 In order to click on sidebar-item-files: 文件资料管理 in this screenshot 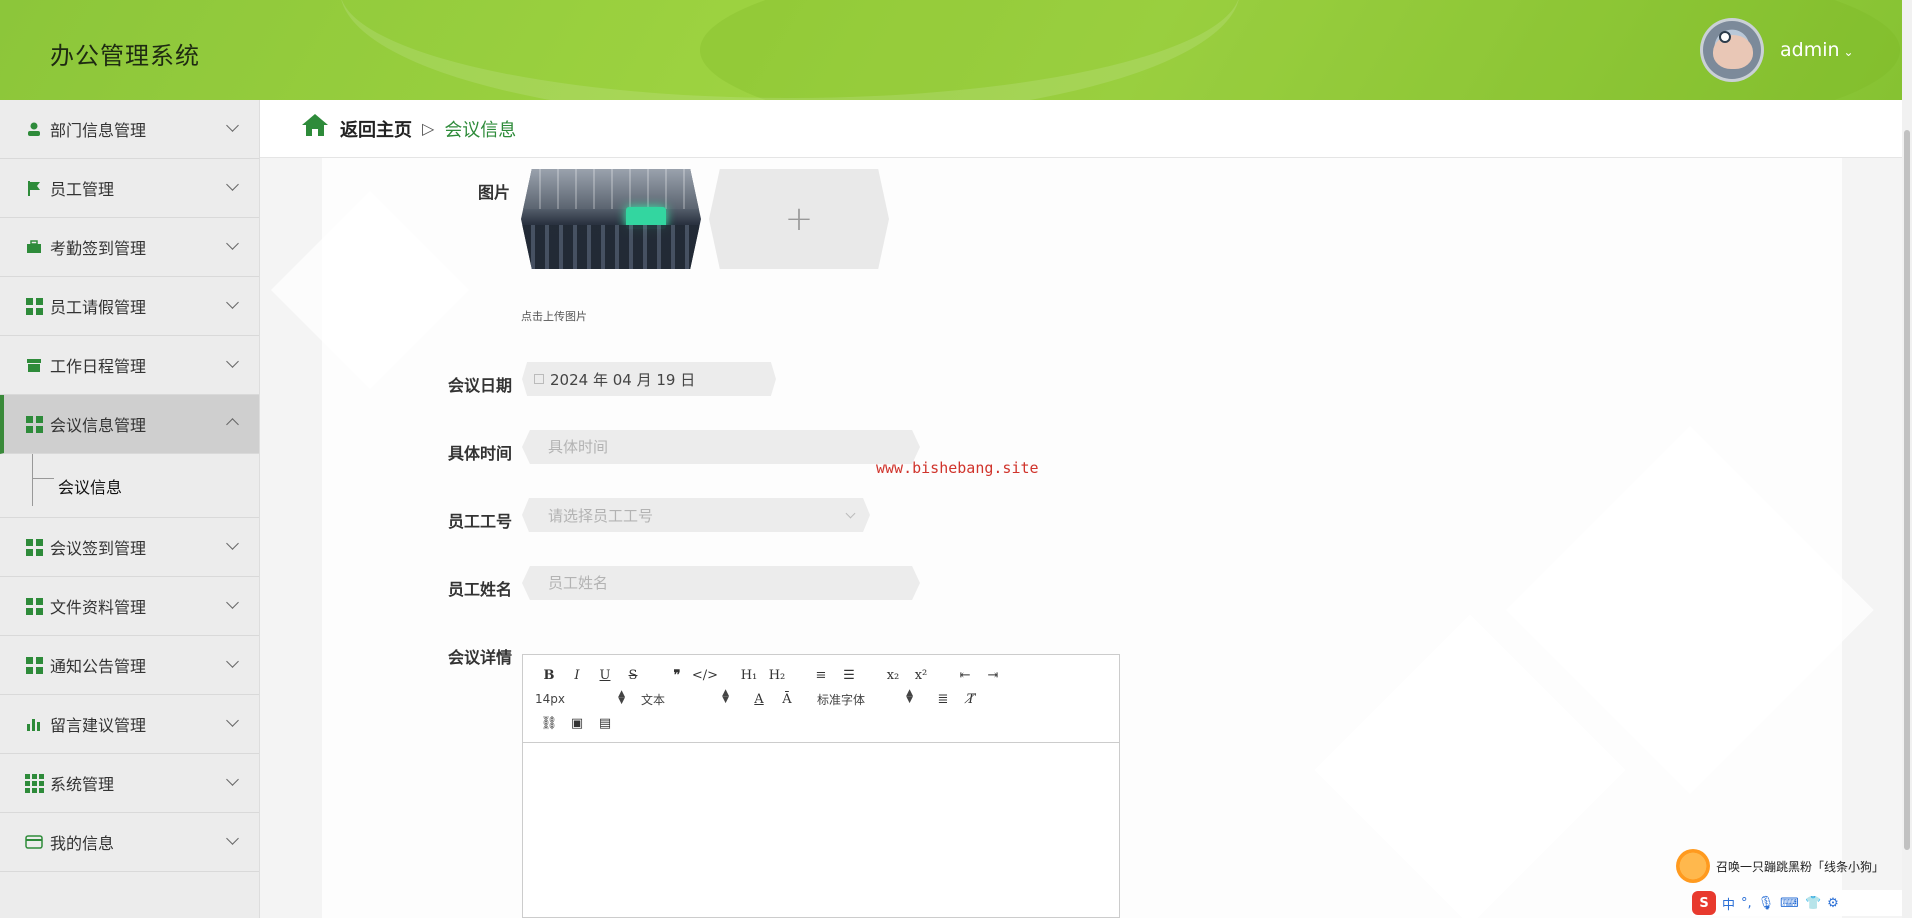, I will do `click(129, 606)`.